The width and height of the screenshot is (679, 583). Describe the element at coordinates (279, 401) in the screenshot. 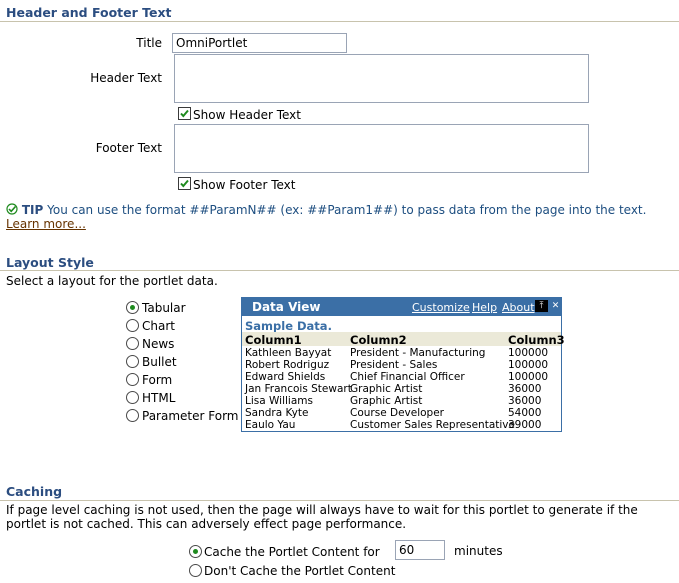

I see `table-cell: Lisa Williams` at that location.